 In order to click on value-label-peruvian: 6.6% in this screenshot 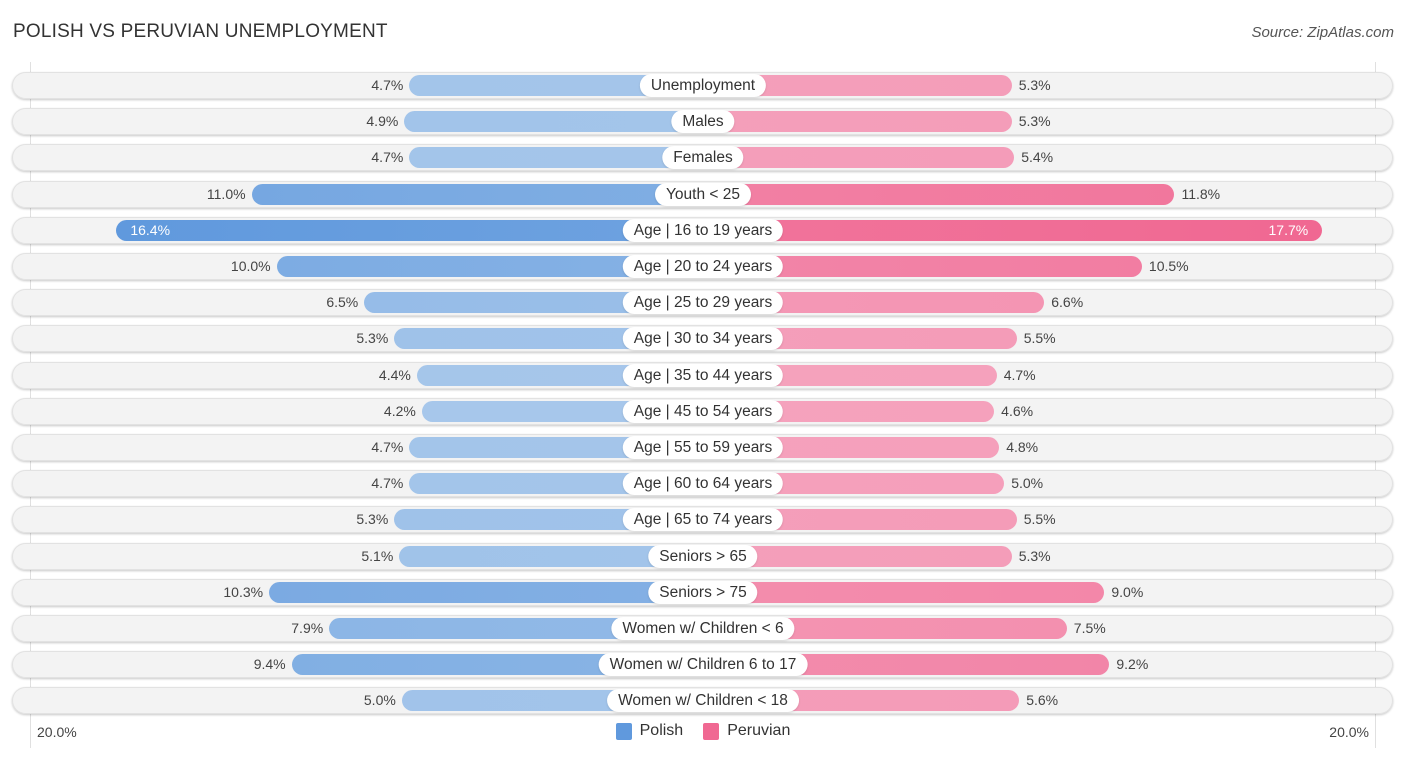, I will do `click(1067, 302)`.